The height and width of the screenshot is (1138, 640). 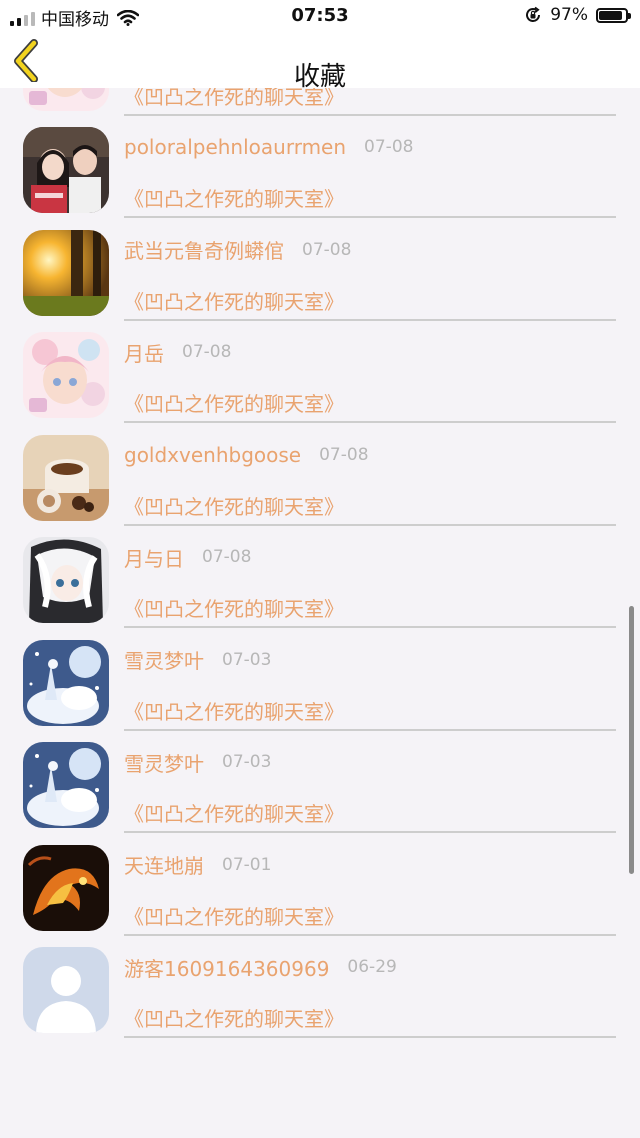 I want to click on favorite-row: 月岳 07-08 《凹凸之作死的聊天室》, so click(x=320, y=371).